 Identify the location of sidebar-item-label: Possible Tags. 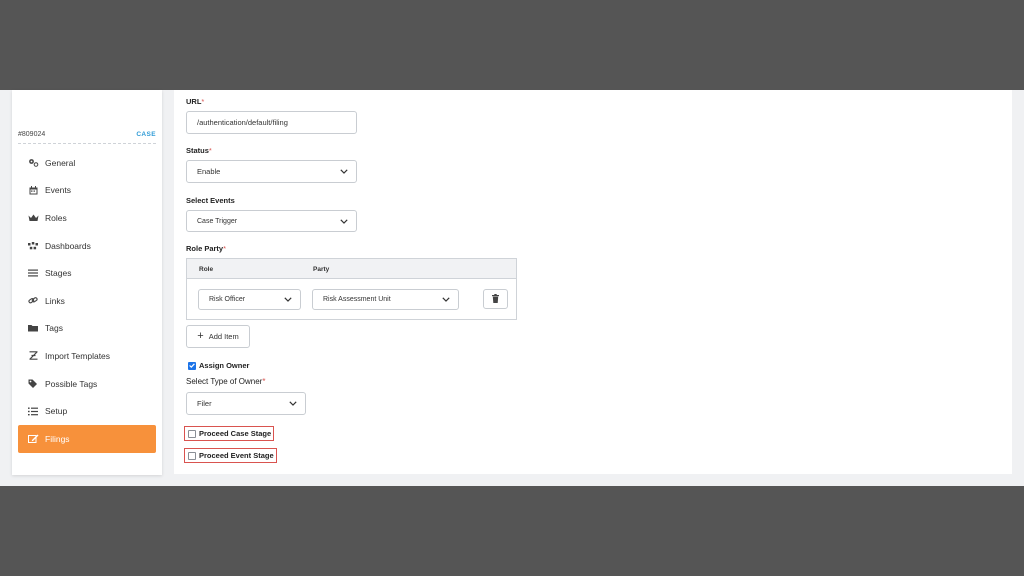
(71, 383).